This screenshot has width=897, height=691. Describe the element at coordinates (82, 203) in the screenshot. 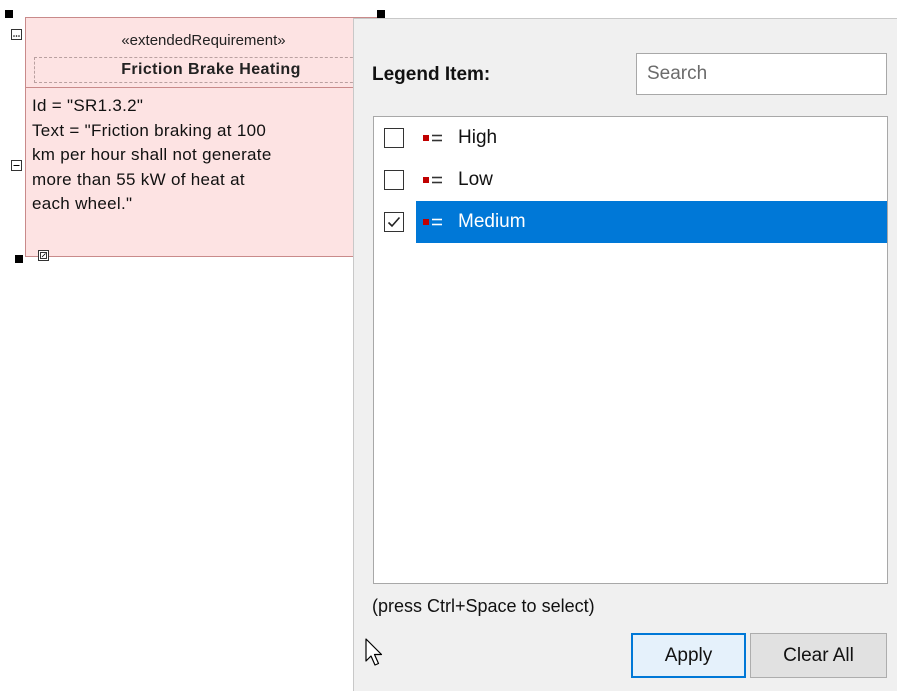

I see `property-text-line: each wheel."` at that location.